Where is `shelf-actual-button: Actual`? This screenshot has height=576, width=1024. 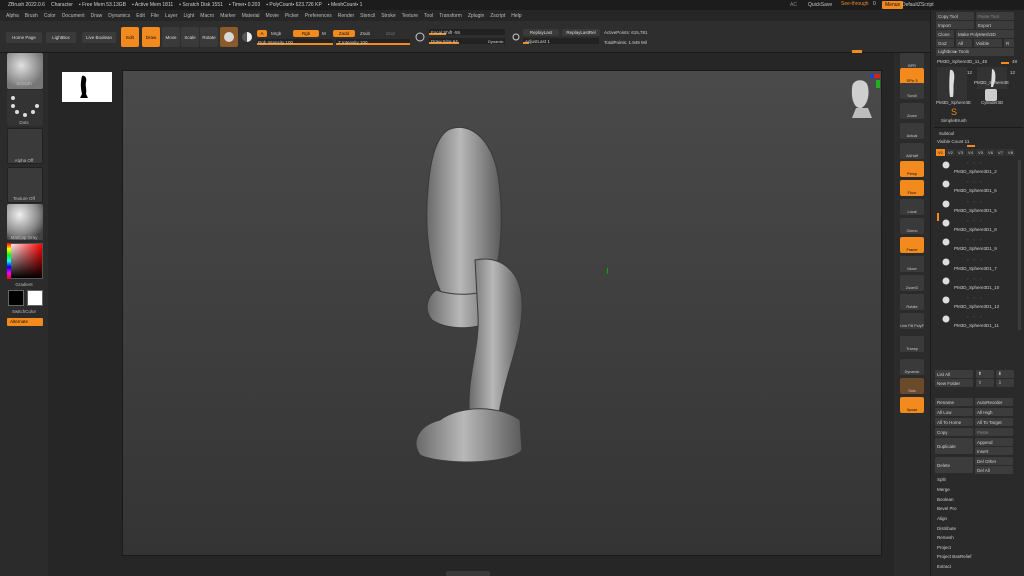
shelf-actual-button: Actual is located at coordinates (912, 131).